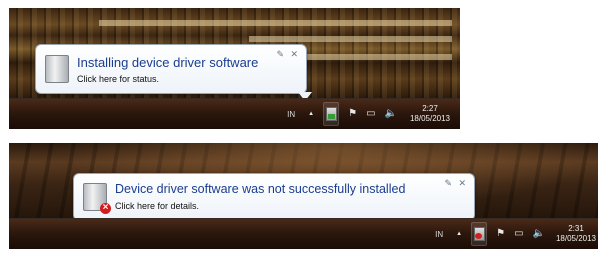 The image size is (600, 253). I want to click on notification-subtitle: Click here for details., so click(157, 206).